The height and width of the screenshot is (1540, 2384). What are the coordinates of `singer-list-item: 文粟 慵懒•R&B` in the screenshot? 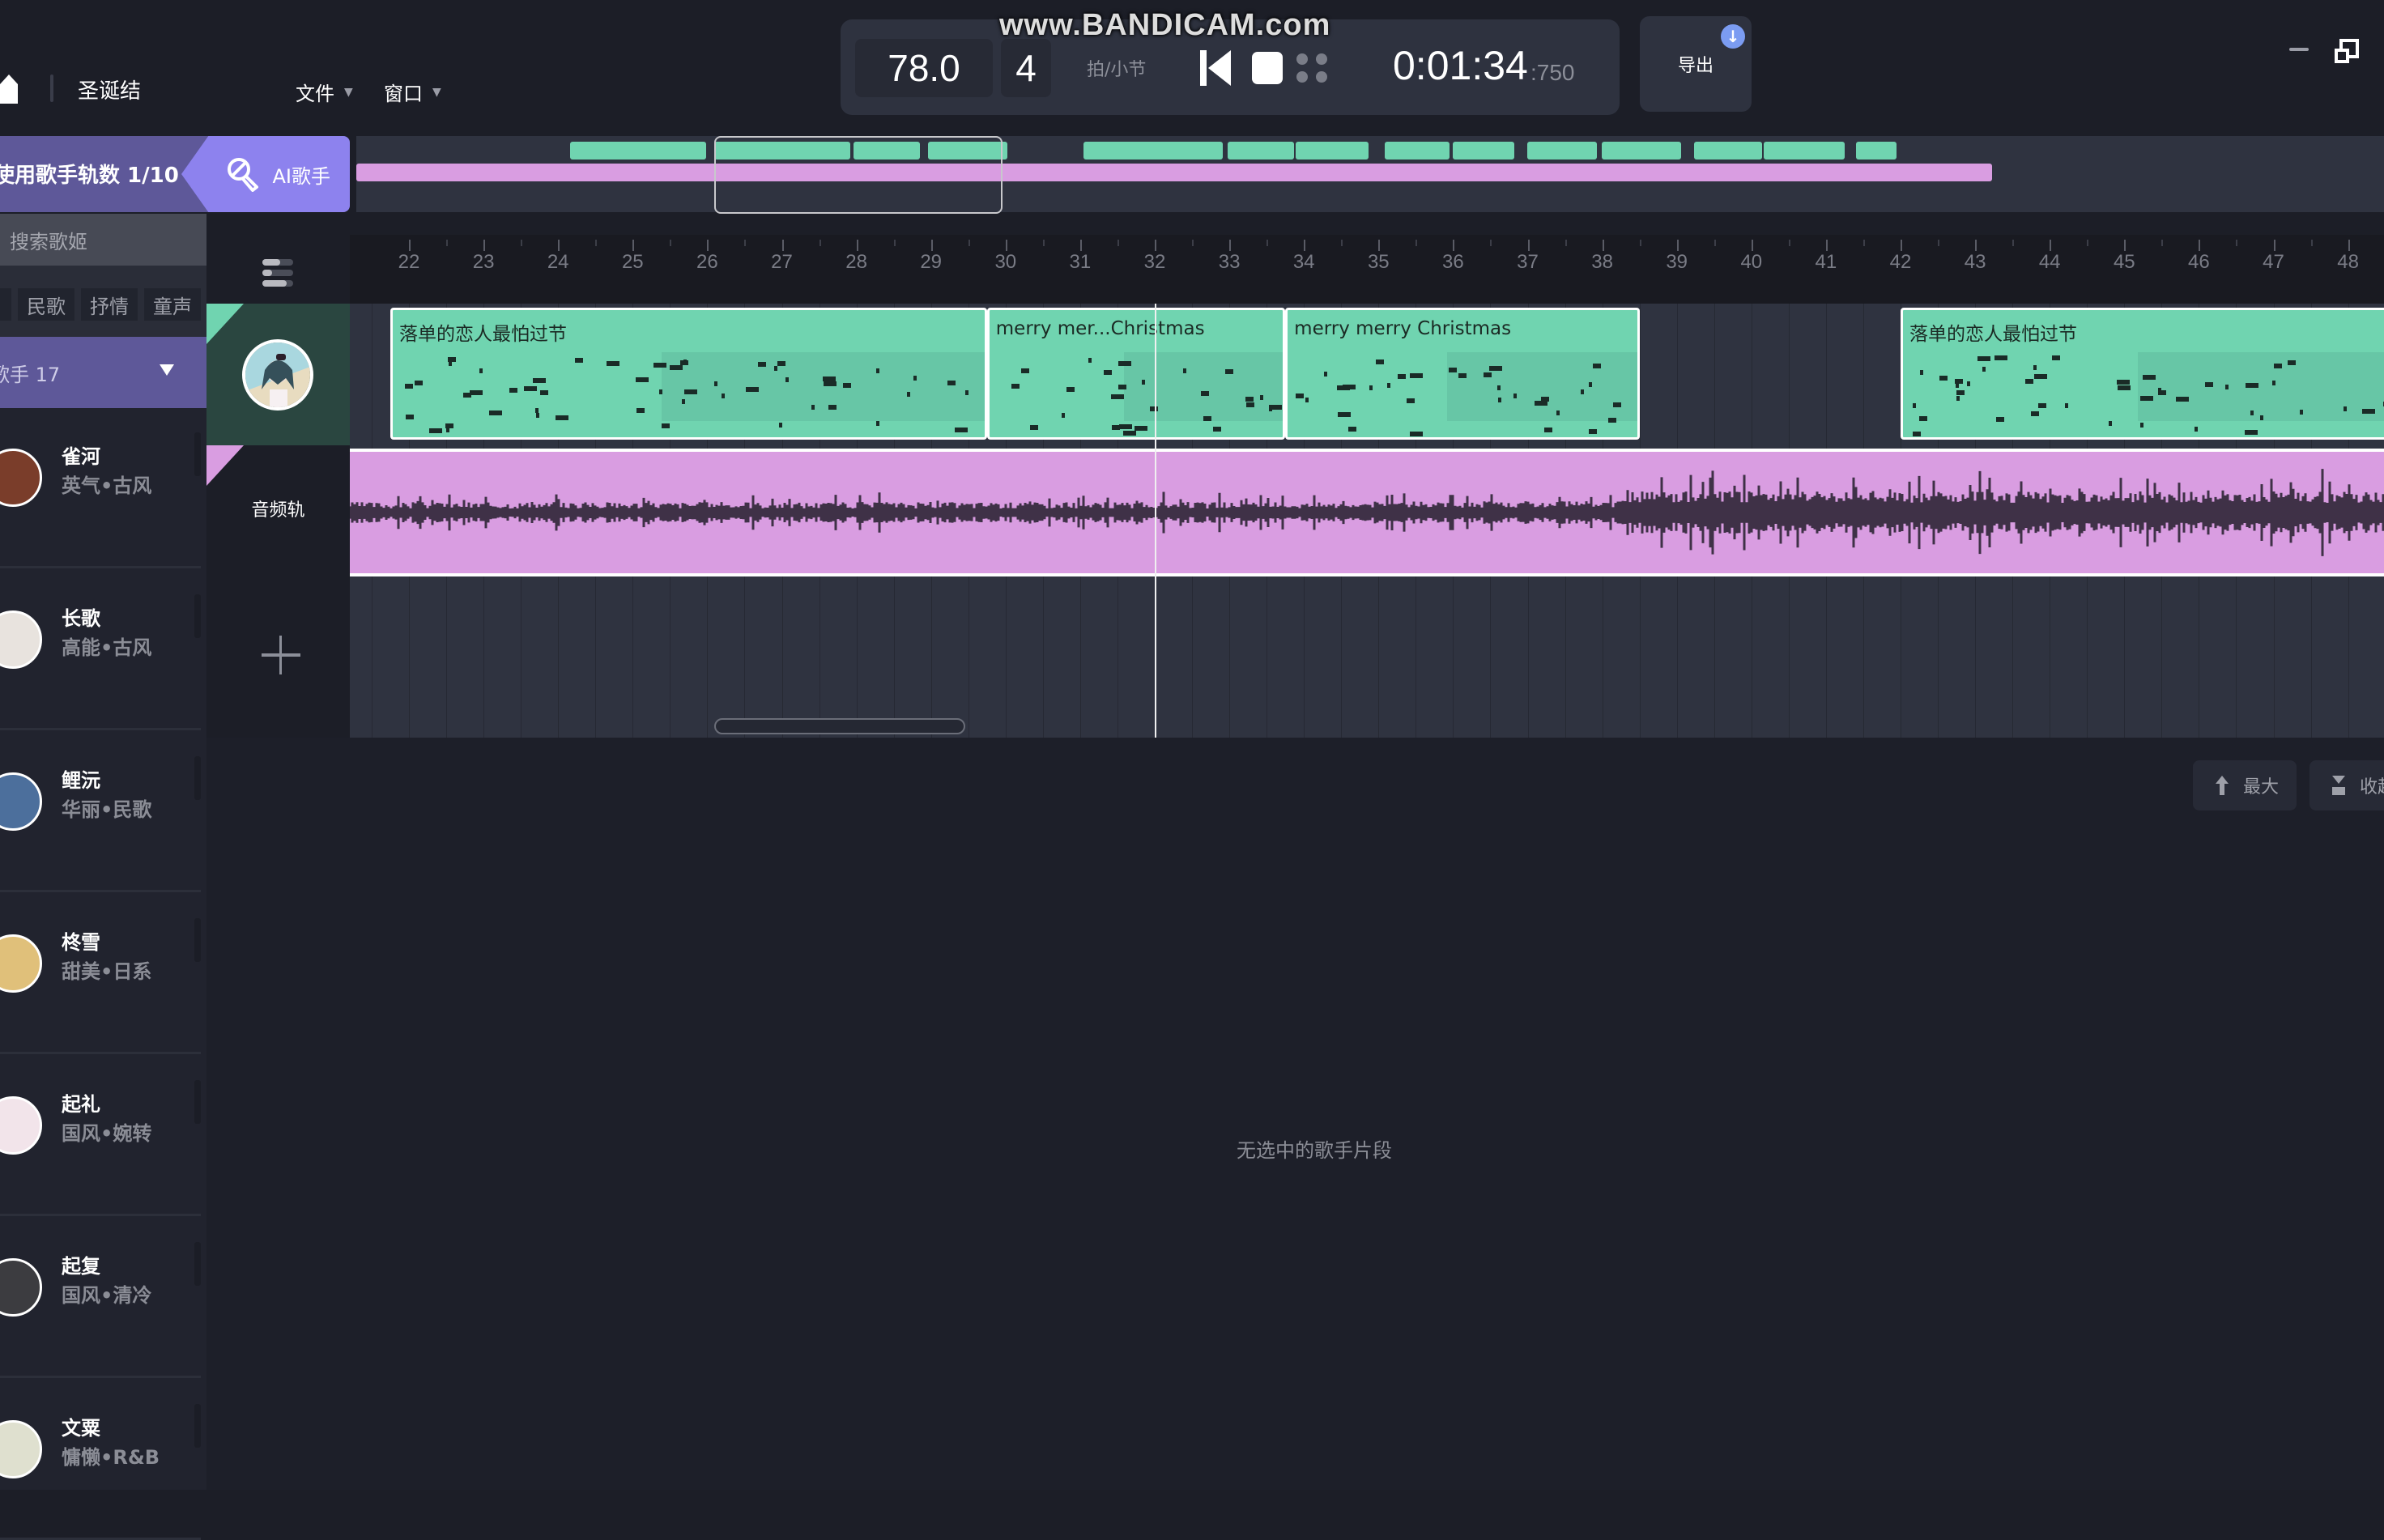 It's located at (100, 1460).